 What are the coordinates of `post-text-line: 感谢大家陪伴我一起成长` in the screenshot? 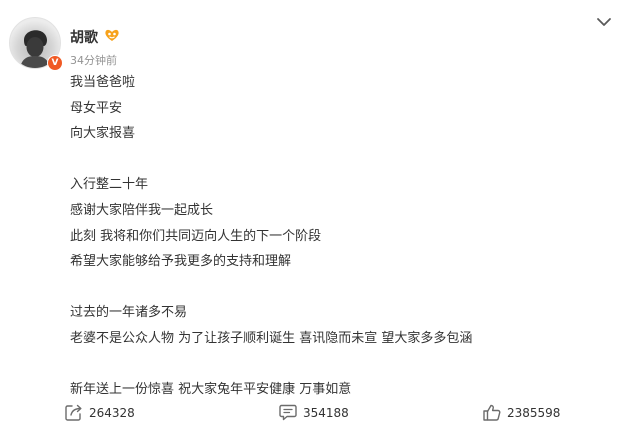 It's located at (142, 210).